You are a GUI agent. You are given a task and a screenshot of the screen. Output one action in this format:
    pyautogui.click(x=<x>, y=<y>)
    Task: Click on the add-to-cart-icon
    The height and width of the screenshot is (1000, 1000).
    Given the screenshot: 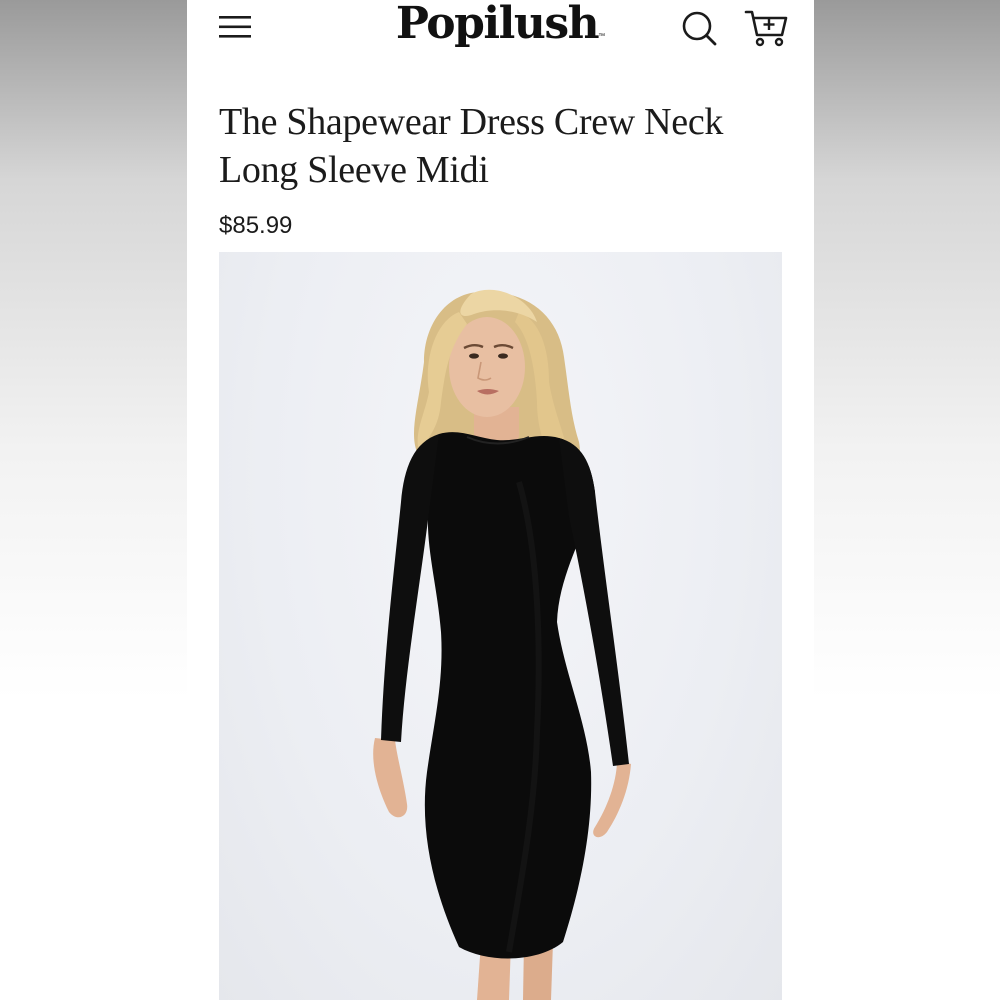 What is the action you would take?
    pyautogui.click(x=766, y=28)
    